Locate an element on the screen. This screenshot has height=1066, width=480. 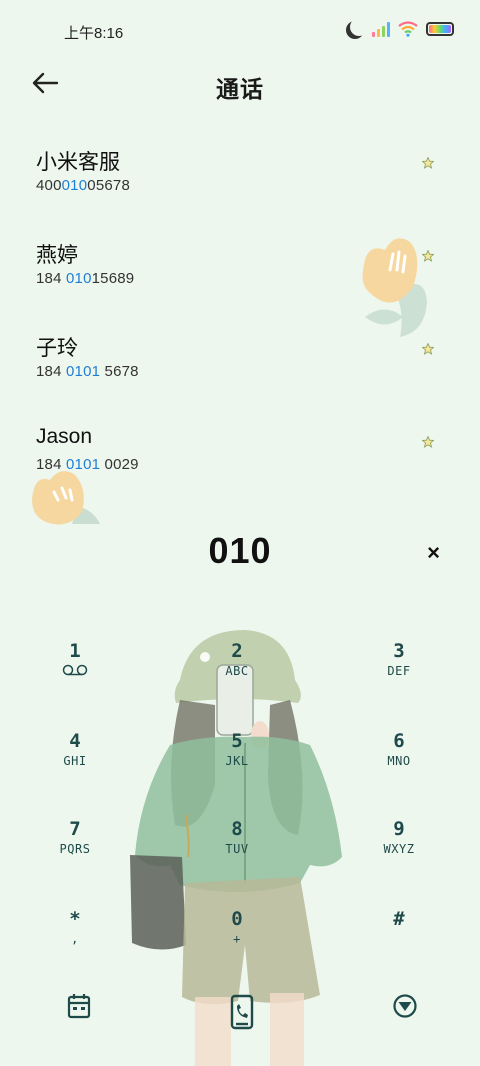
calendar-icon is located at coordinates (79, 1006).